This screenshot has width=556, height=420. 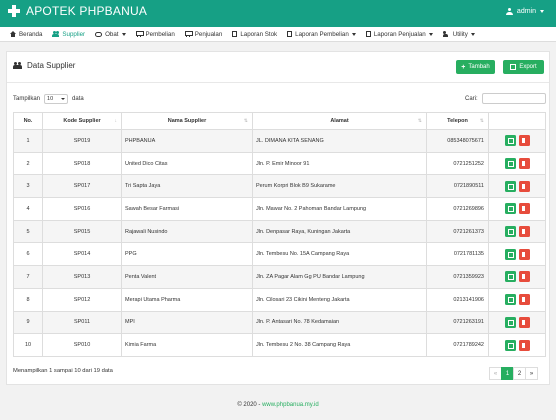 What do you see at coordinates (523, 67) in the screenshot?
I see `export-button: Export` at bounding box center [523, 67].